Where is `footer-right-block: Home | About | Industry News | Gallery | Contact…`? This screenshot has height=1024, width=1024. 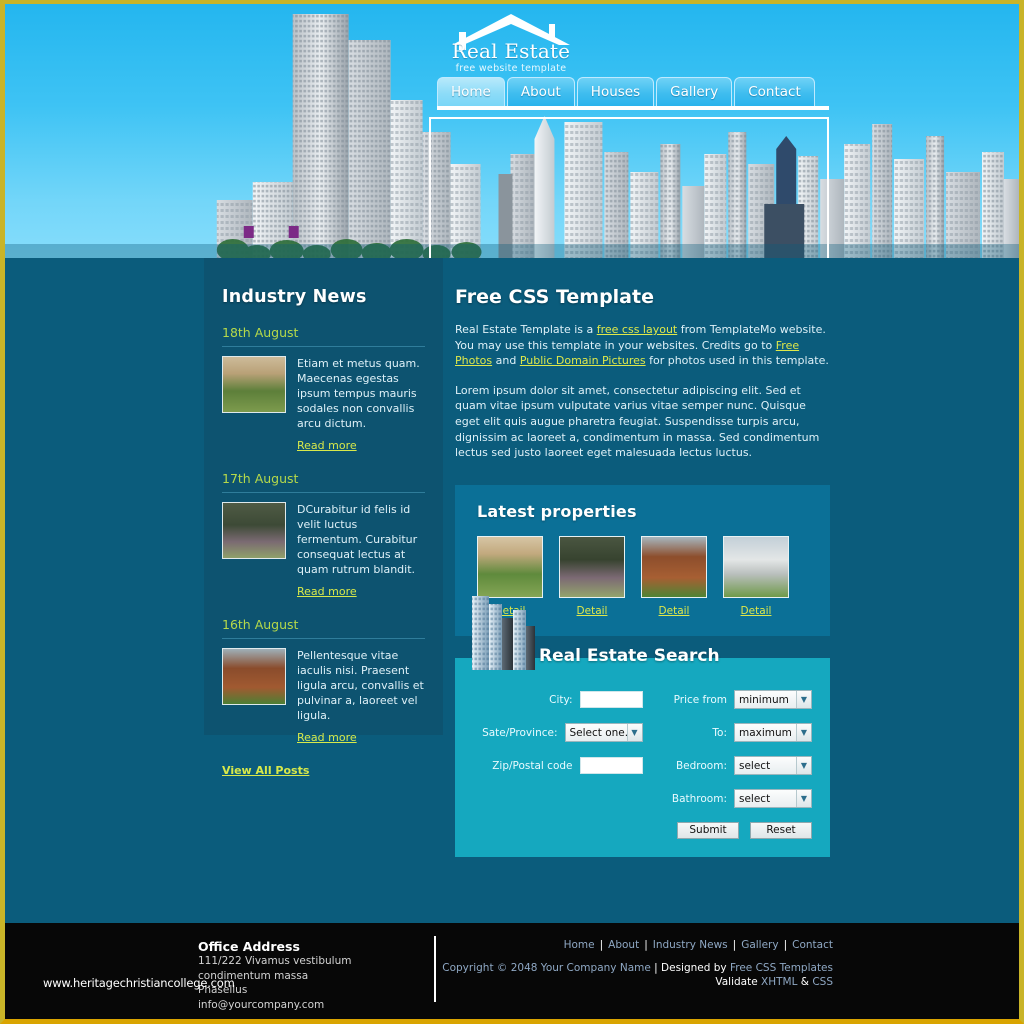 footer-right-block: Home | About | Industry News | Gallery | Contact… is located at coordinates (637, 963).